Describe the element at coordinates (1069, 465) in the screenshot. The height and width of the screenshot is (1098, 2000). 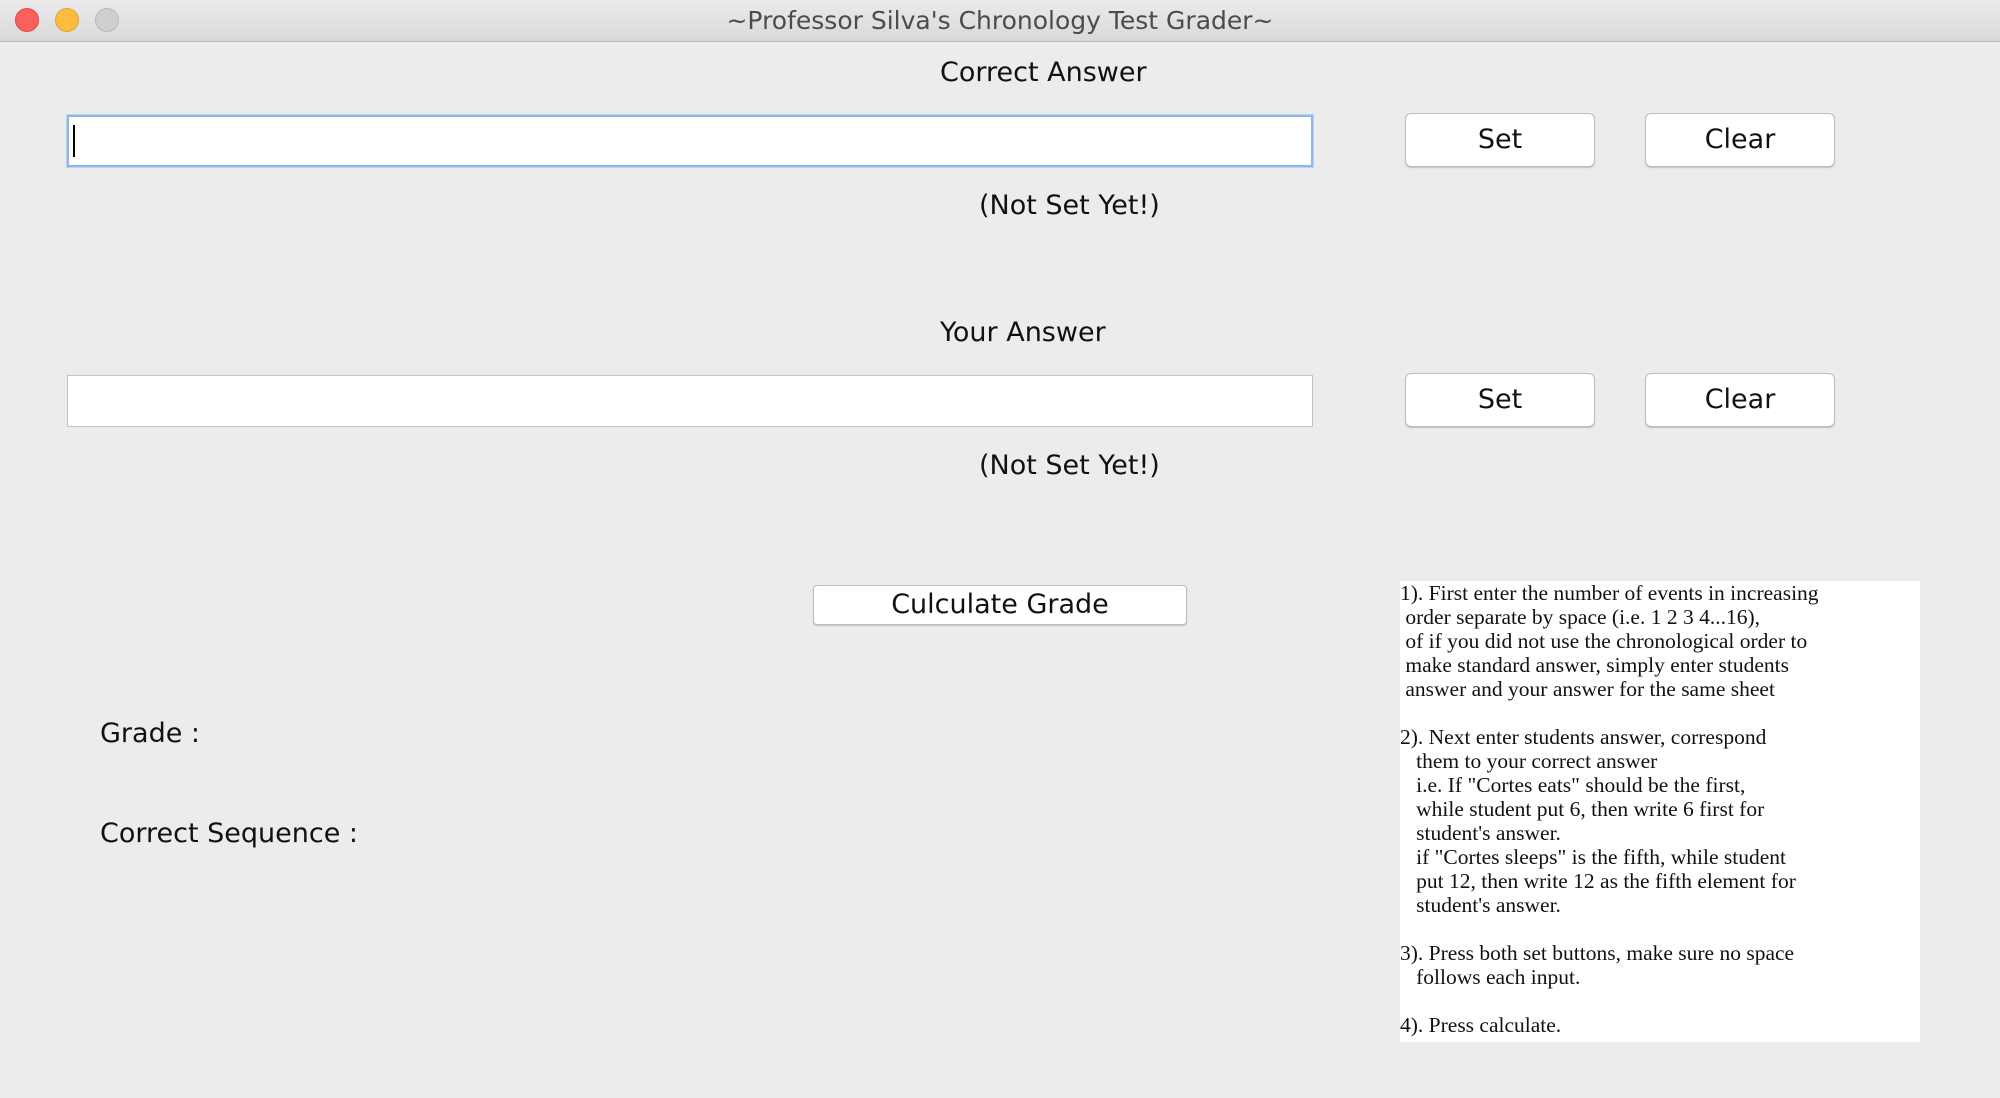
I see `your-answer-status: (Not Set Yet!)` at that location.